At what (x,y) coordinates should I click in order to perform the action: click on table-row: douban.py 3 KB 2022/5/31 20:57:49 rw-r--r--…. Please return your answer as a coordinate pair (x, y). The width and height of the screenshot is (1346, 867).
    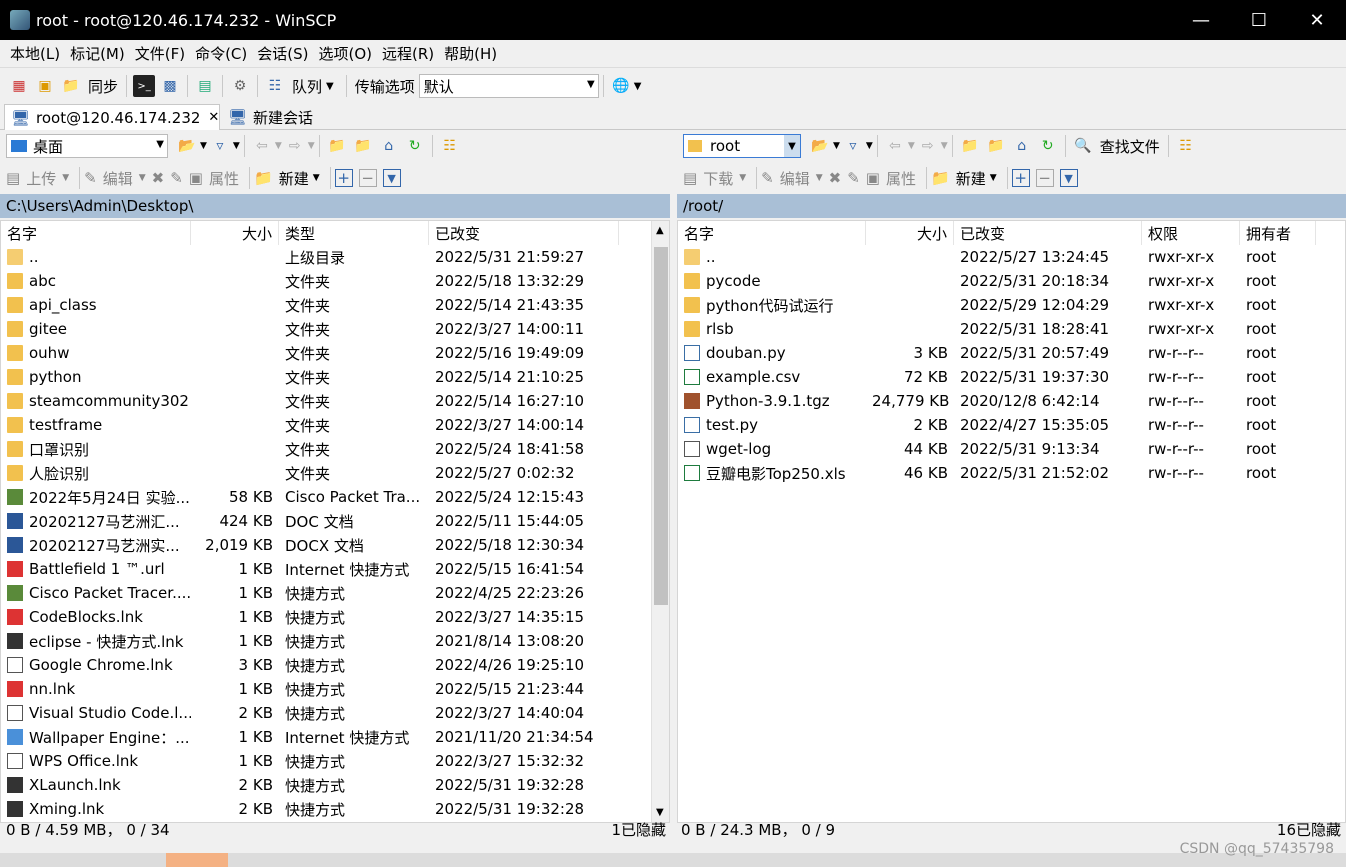
    Looking at the image, I should click on (1011, 353).